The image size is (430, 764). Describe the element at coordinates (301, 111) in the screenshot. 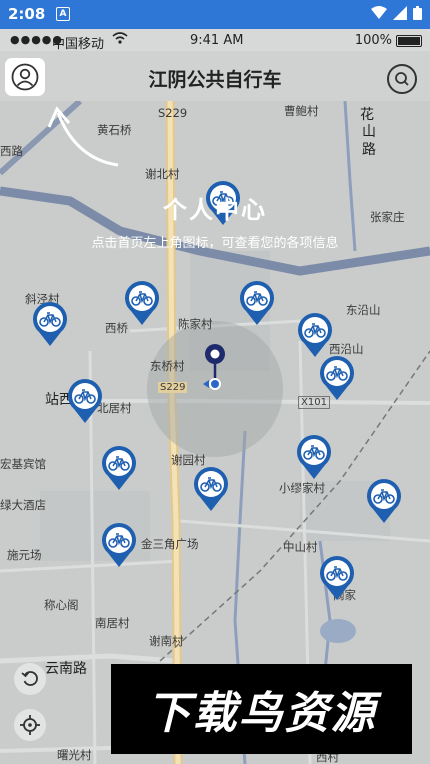

I see `map-label: 曹鲍村` at that location.